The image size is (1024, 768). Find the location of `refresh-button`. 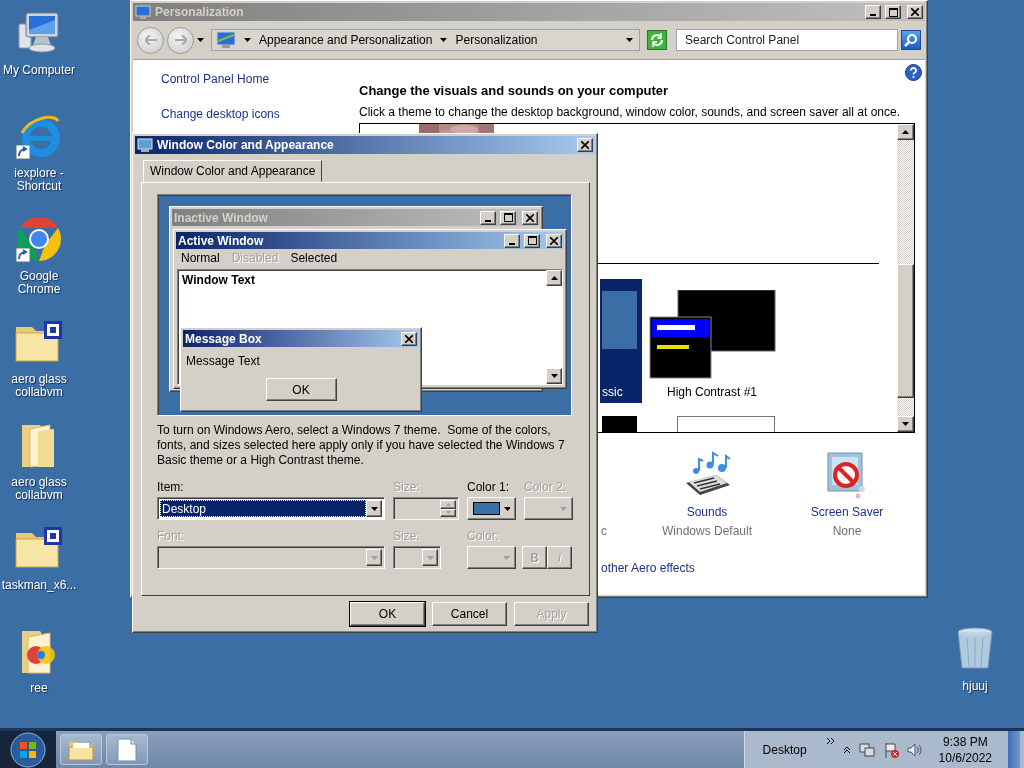

refresh-button is located at coordinates (657, 40).